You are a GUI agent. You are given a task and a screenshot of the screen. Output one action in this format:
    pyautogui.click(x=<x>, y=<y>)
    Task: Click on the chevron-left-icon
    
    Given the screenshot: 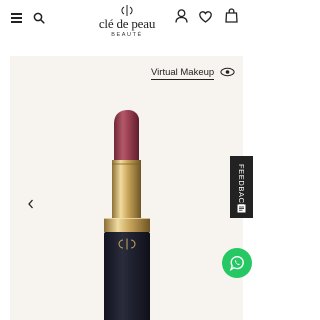 What is the action you would take?
    pyautogui.click(x=31, y=204)
    